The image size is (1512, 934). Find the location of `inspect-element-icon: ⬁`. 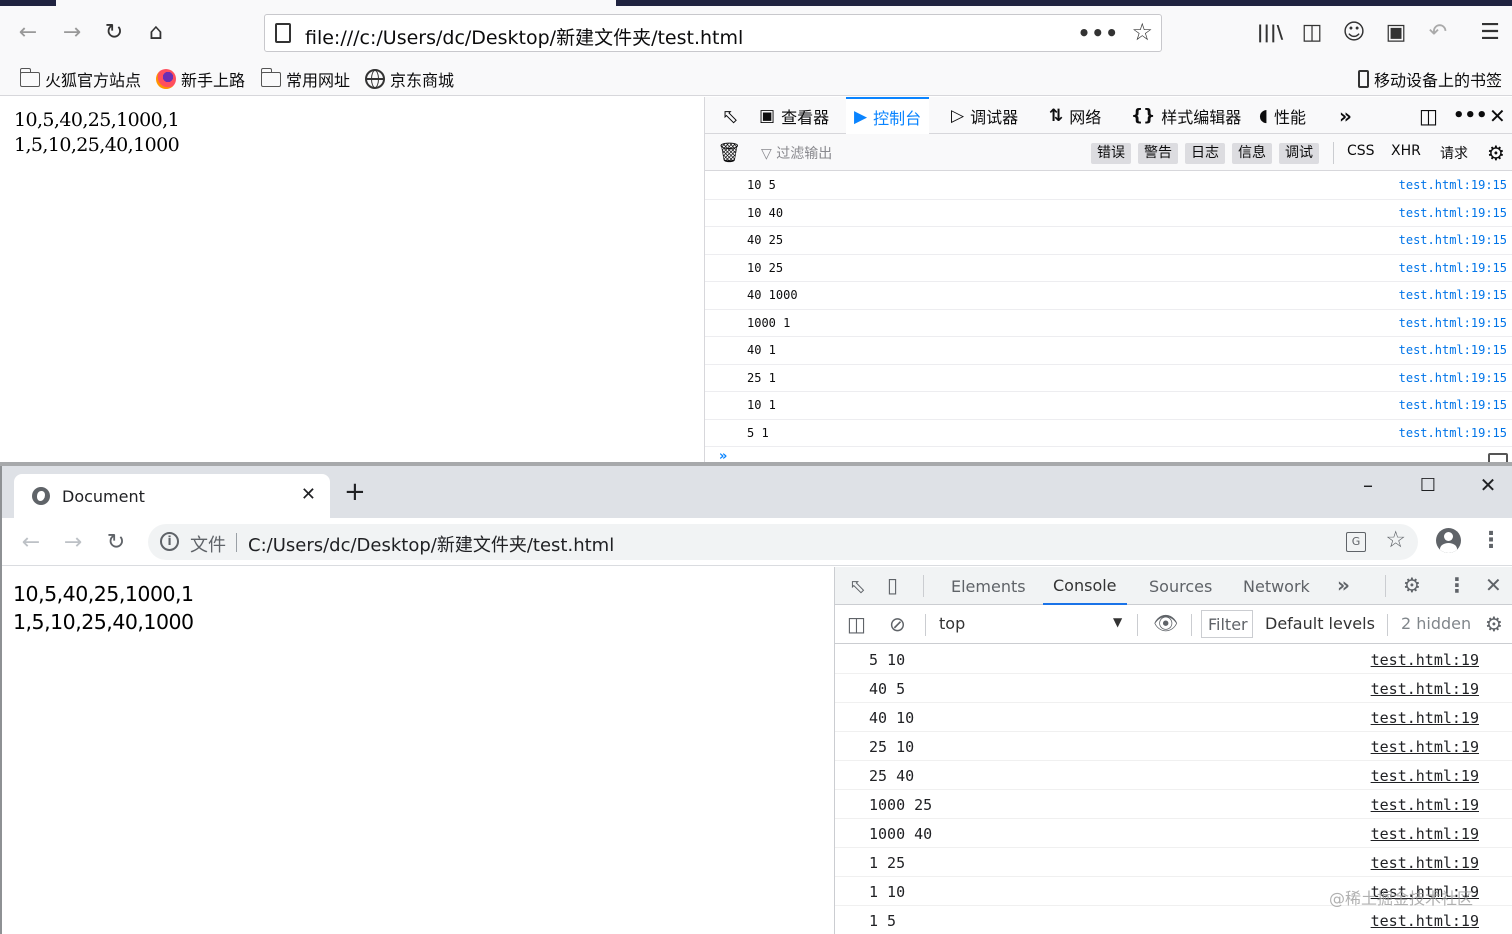

inspect-element-icon: ⬁ is located at coordinates (857, 586).